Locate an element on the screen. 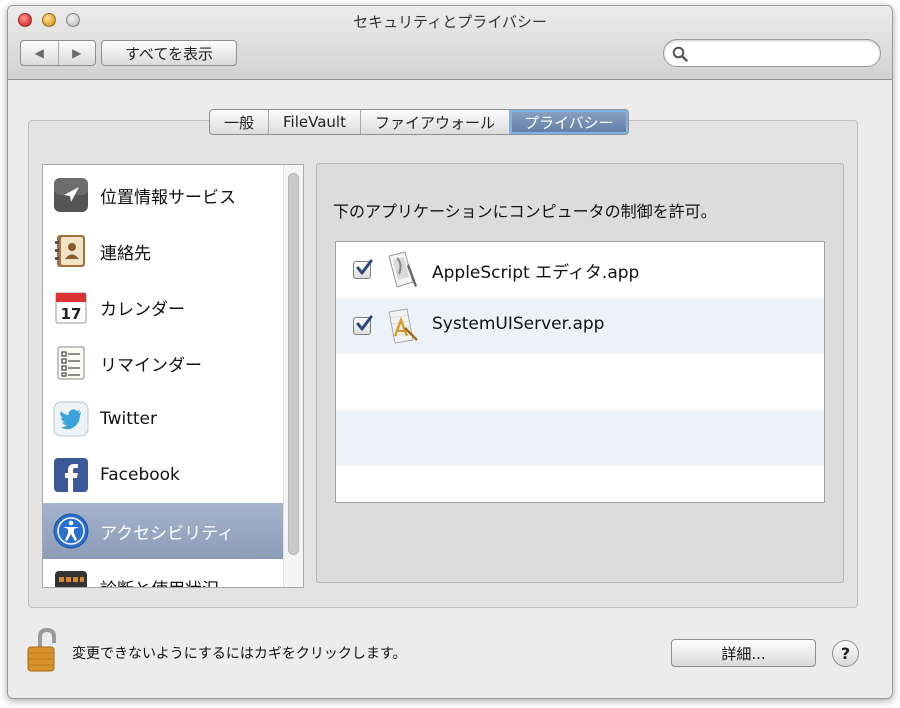 The image size is (900, 708). lock-instruction: 変更できないようにするにはカギをクリックします。 is located at coordinates (239, 654).